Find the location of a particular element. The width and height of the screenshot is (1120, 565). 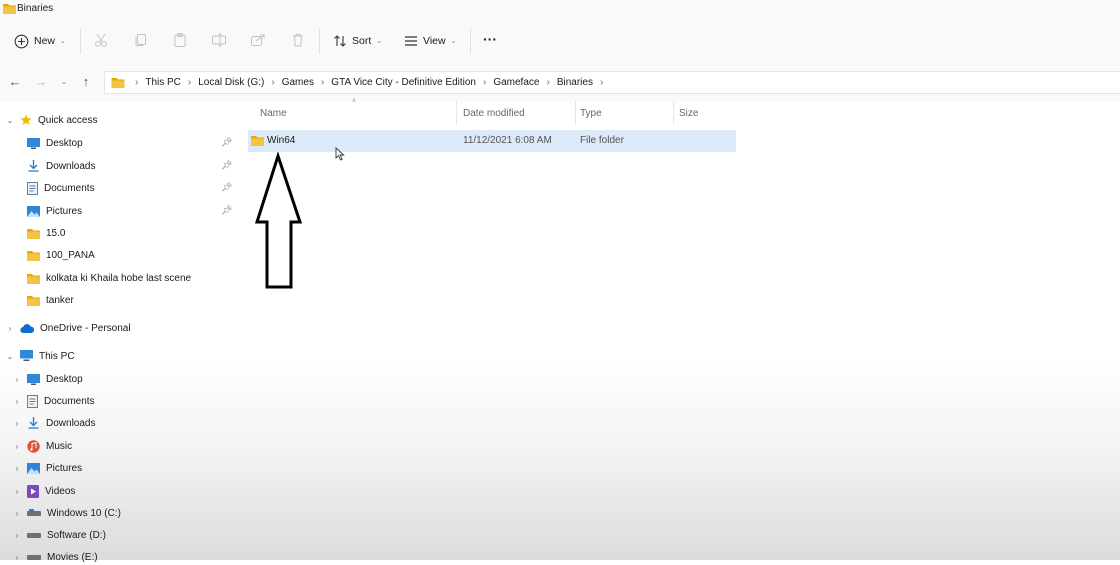

back-button: ← is located at coordinates (15, 82).